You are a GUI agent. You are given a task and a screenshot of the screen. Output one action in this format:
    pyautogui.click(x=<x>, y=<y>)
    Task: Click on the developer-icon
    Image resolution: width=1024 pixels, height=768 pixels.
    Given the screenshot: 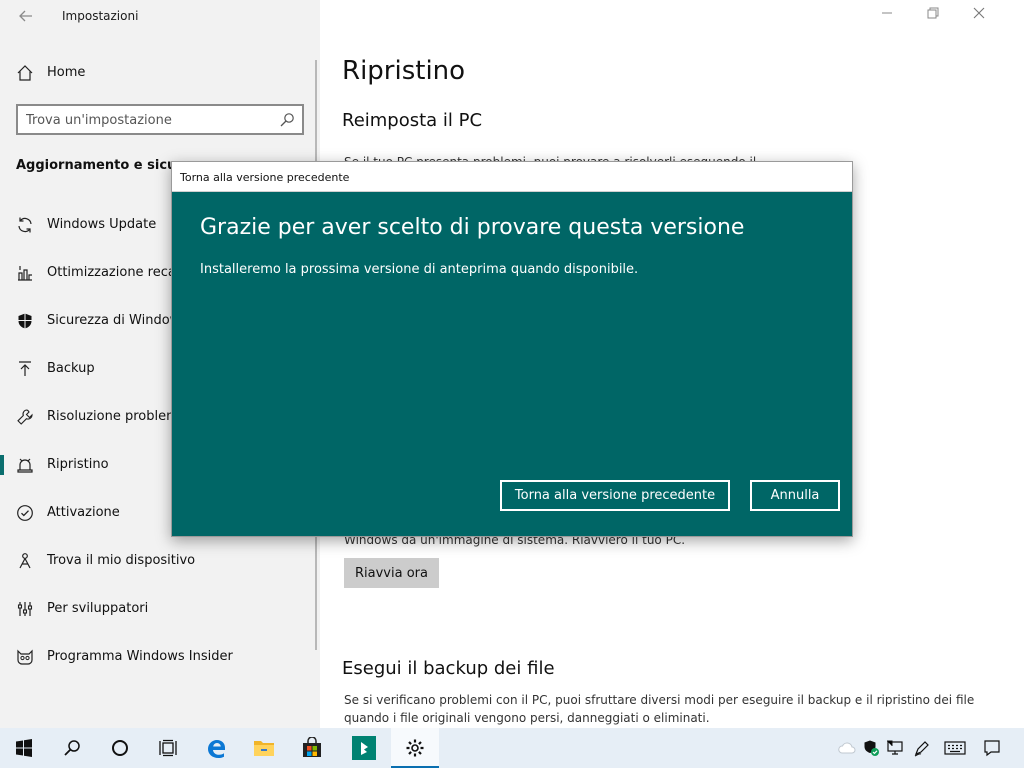 What is the action you would take?
    pyautogui.click(x=25, y=609)
    